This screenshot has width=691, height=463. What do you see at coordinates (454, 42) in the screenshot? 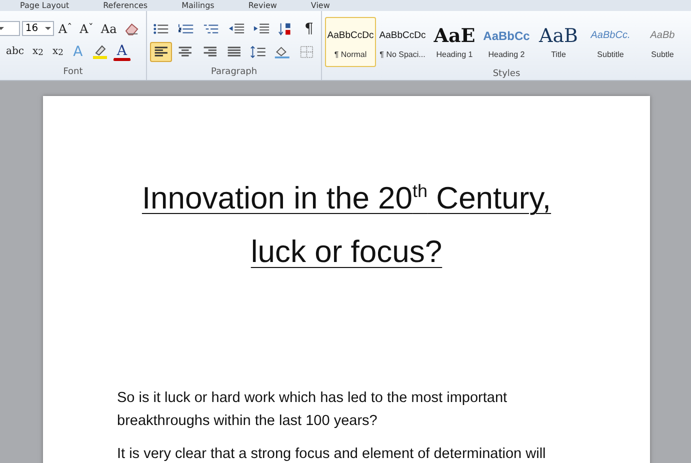
I see `style-gallery-item: AaE Heading 1` at bounding box center [454, 42].